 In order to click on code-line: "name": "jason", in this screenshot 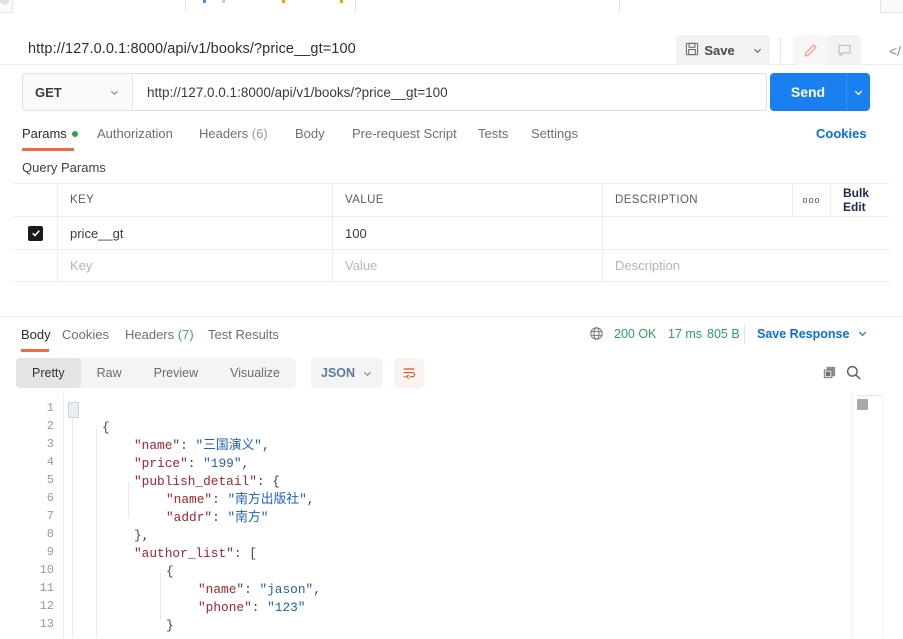, I will do `click(259, 590)`.